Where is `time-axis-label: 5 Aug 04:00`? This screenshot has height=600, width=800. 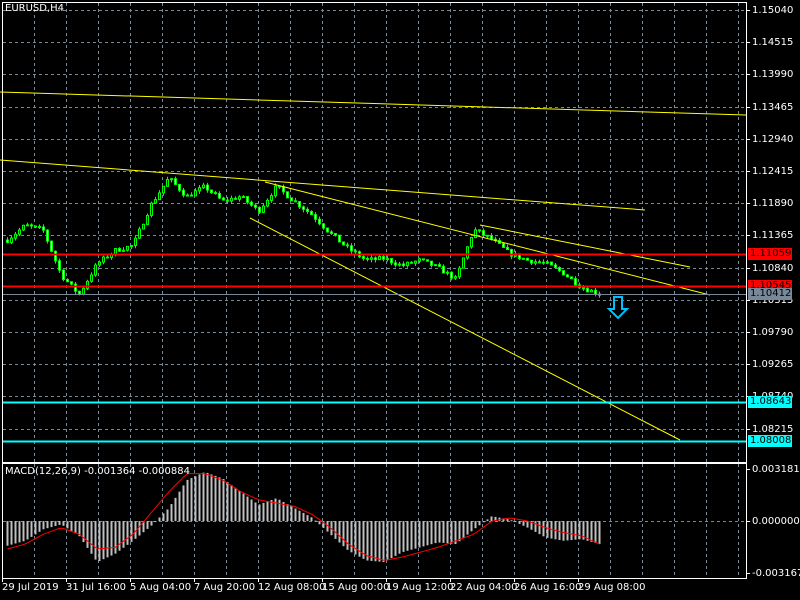
time-axis-label: 5 Aug 04:00 is located at coordinates (161, 587).